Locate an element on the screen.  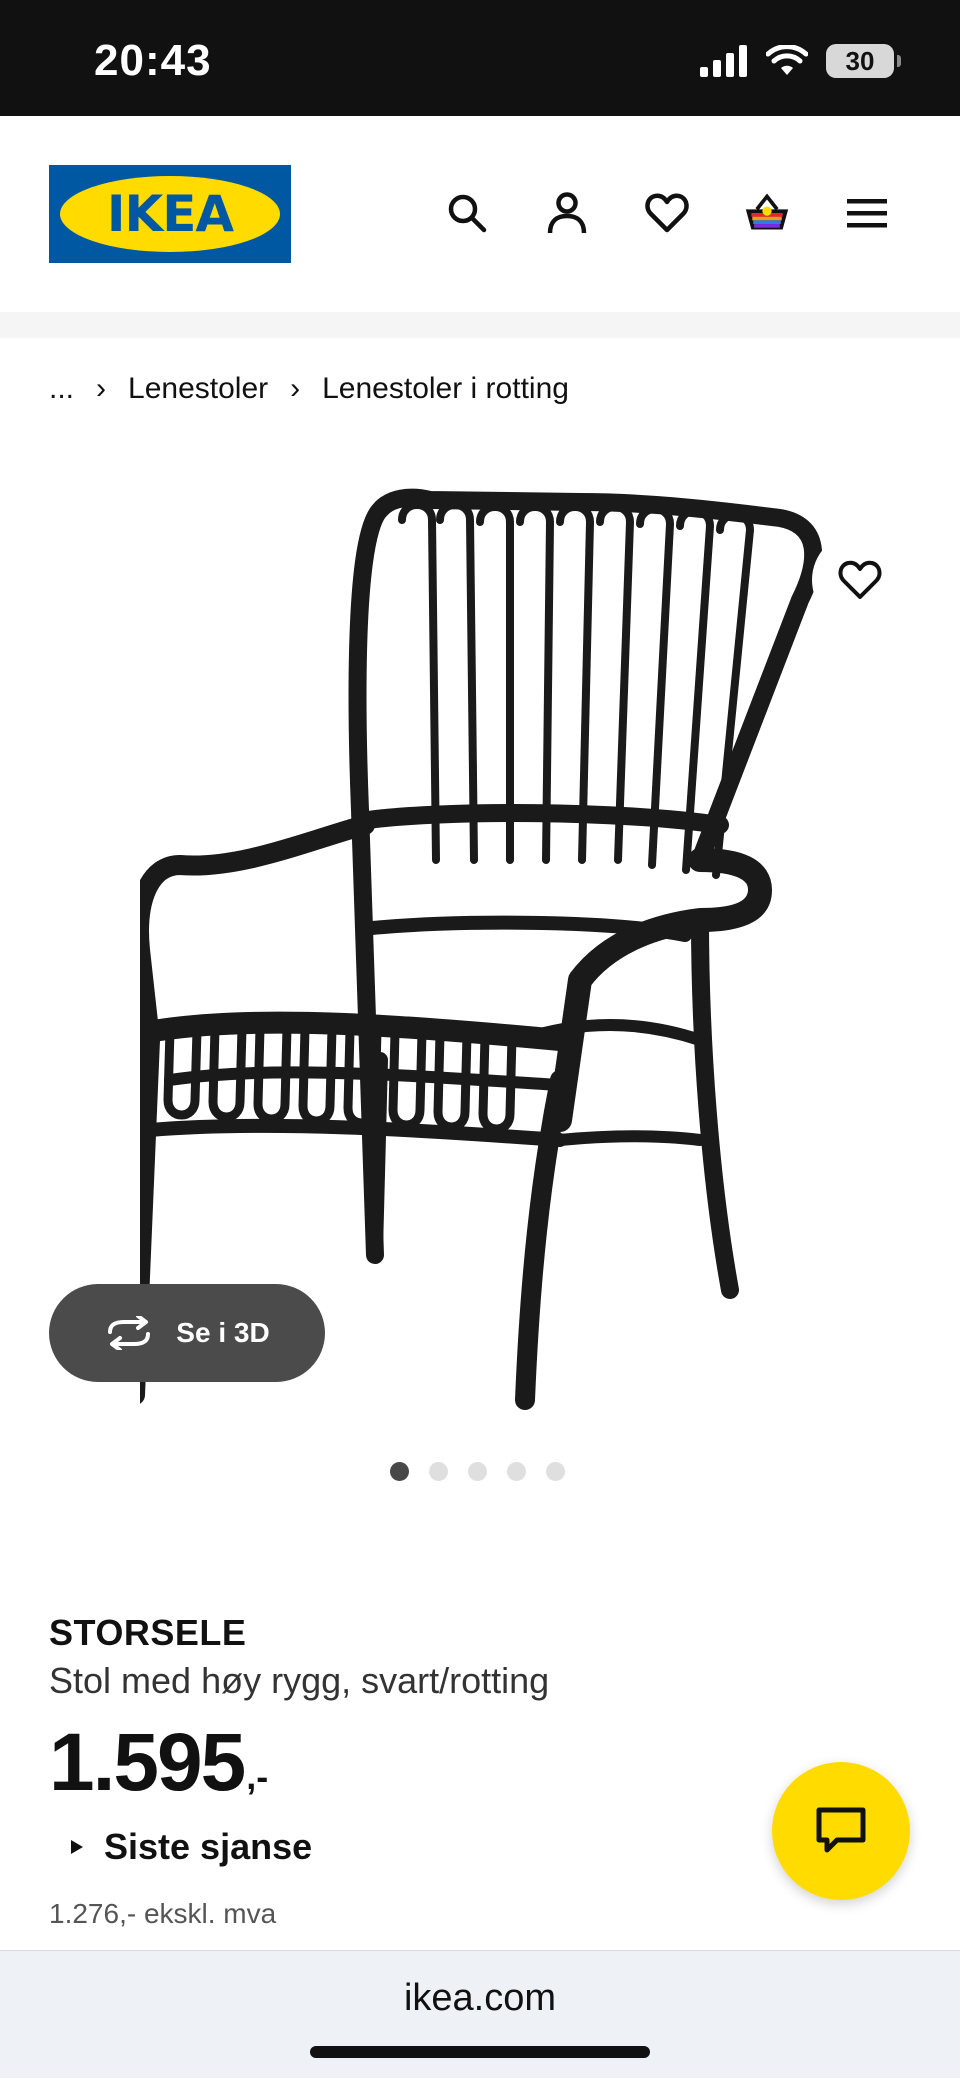
rotate-3d-icon is located at coordinates (129, 1333).